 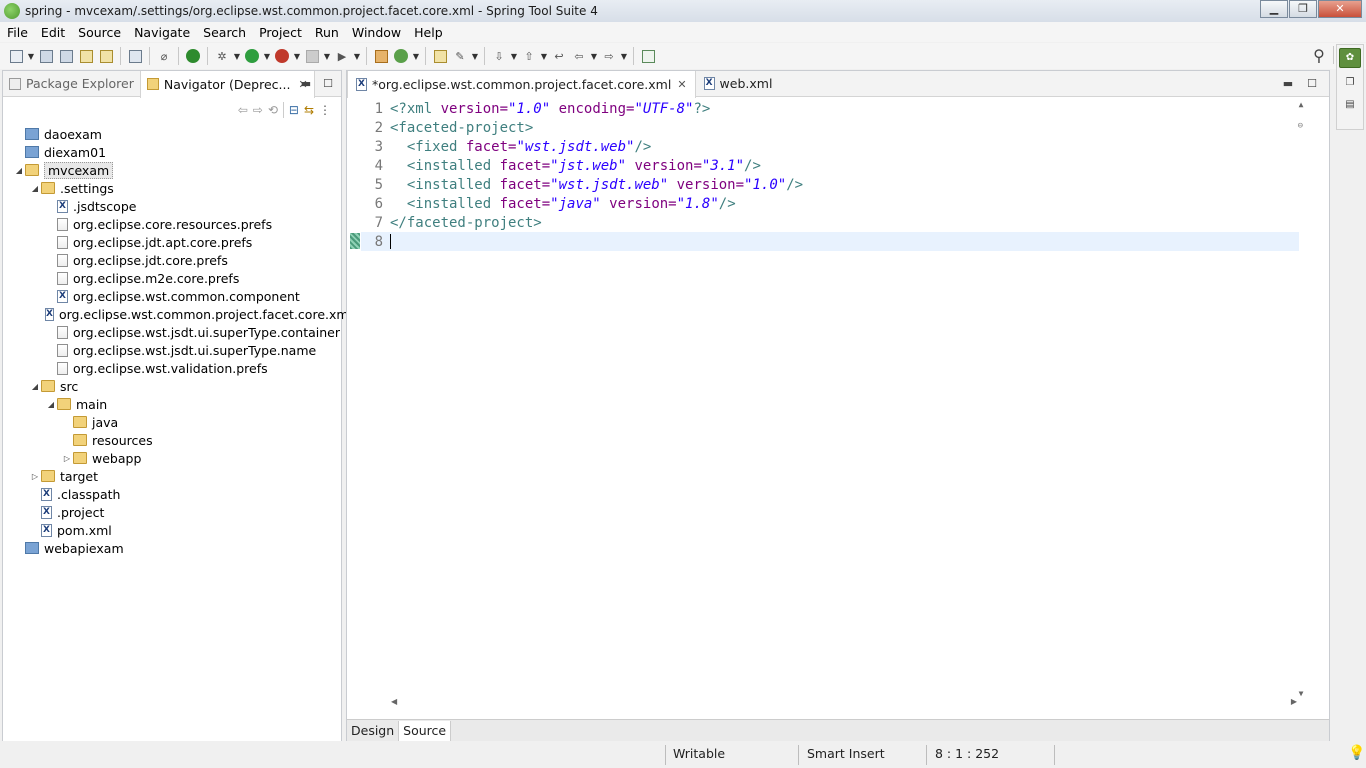 I want to click on view-menu-icon: ⋮, so click(x=325, y=110).